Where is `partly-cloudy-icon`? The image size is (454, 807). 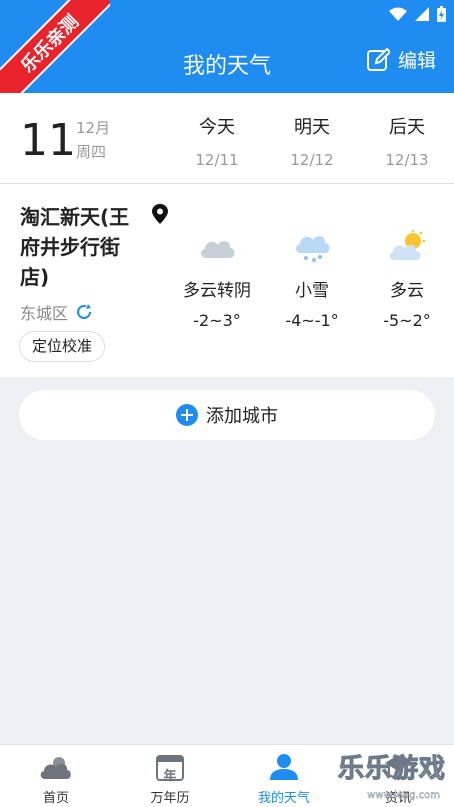 partly-cloudy-icon is located at coordinates (407, 245).